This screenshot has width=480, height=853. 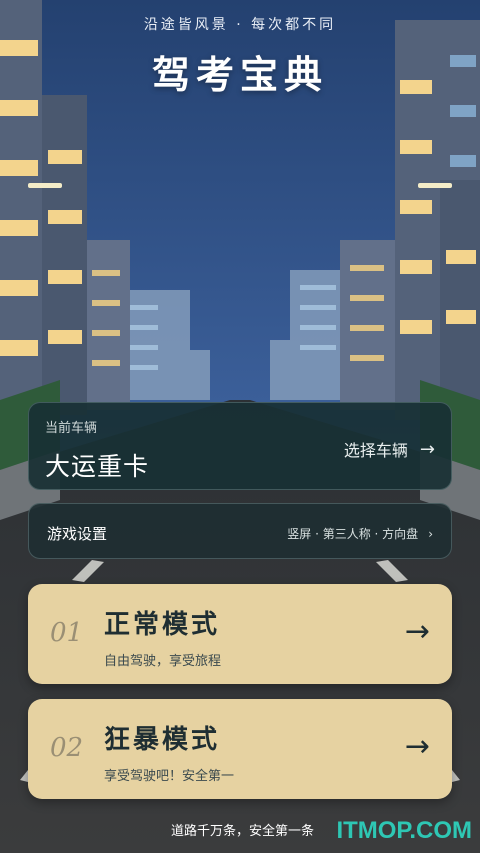 I want to click on game-settings-row: 游戏设置 竖屏 · 第三人称 · 方向盘 ›, so click(x=240, y=531).